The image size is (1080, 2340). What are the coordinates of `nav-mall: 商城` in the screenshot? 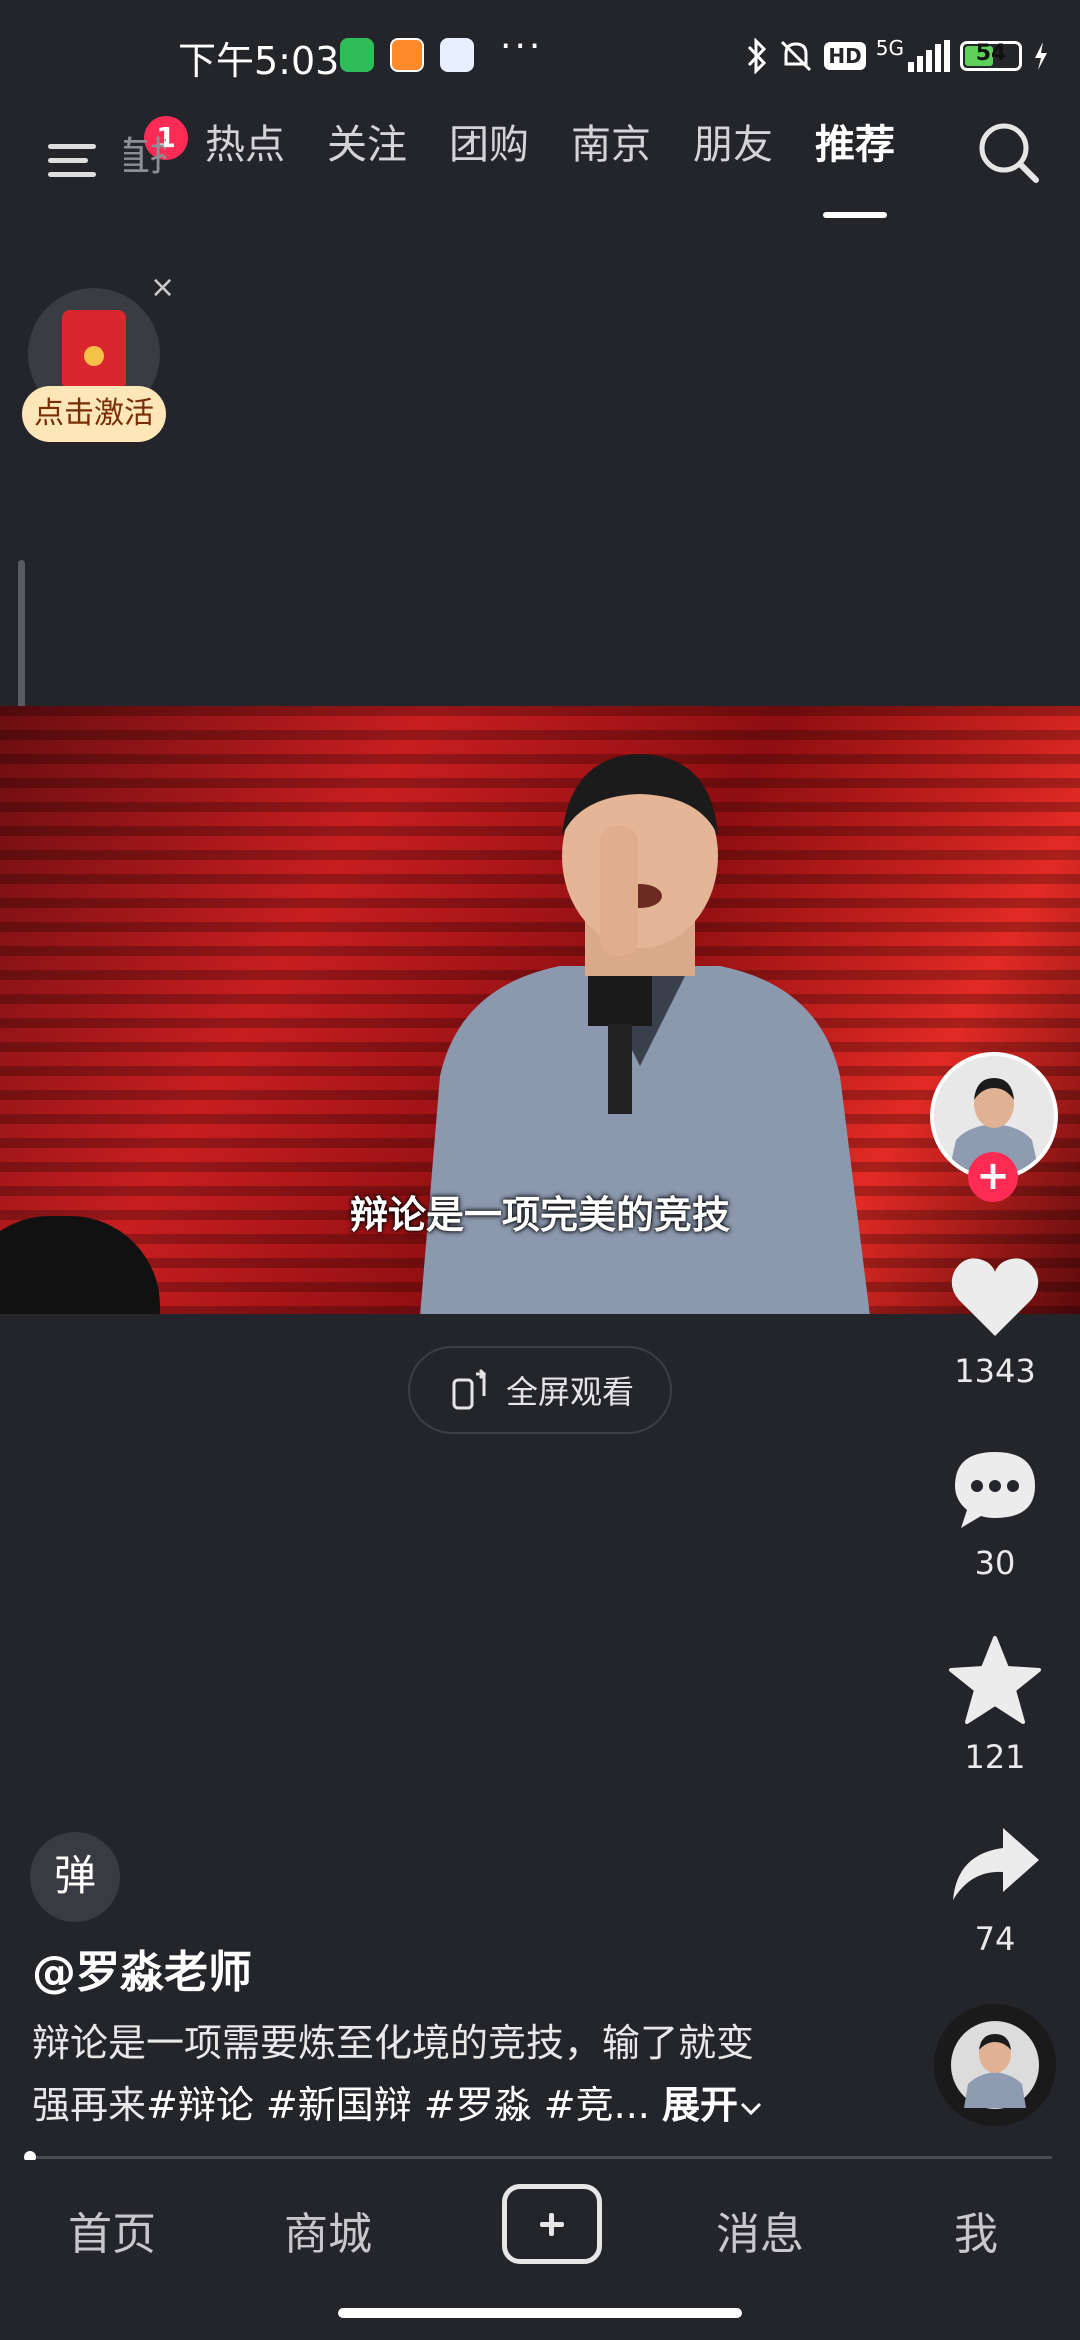 It's located at (328, 2230).